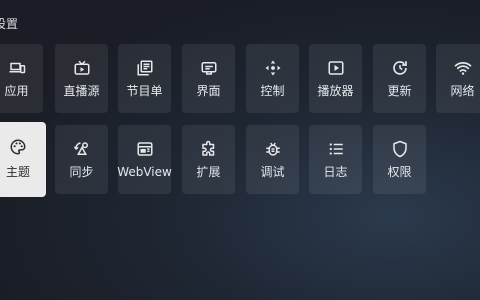 The width and height of the screenshot is (480, 300). Describe the element at coordinates (272, 91) in the screenshot. I see `tile-label: 控制` at that location.